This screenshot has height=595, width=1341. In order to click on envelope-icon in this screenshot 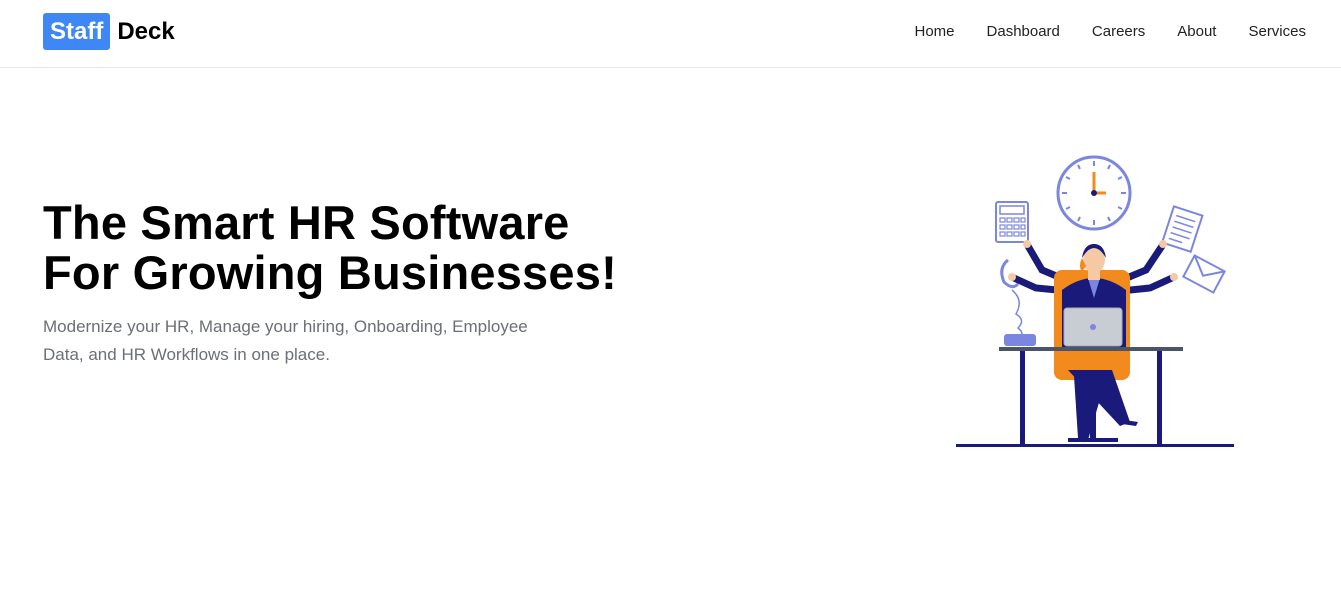, I will do `click(1204, 274)`.